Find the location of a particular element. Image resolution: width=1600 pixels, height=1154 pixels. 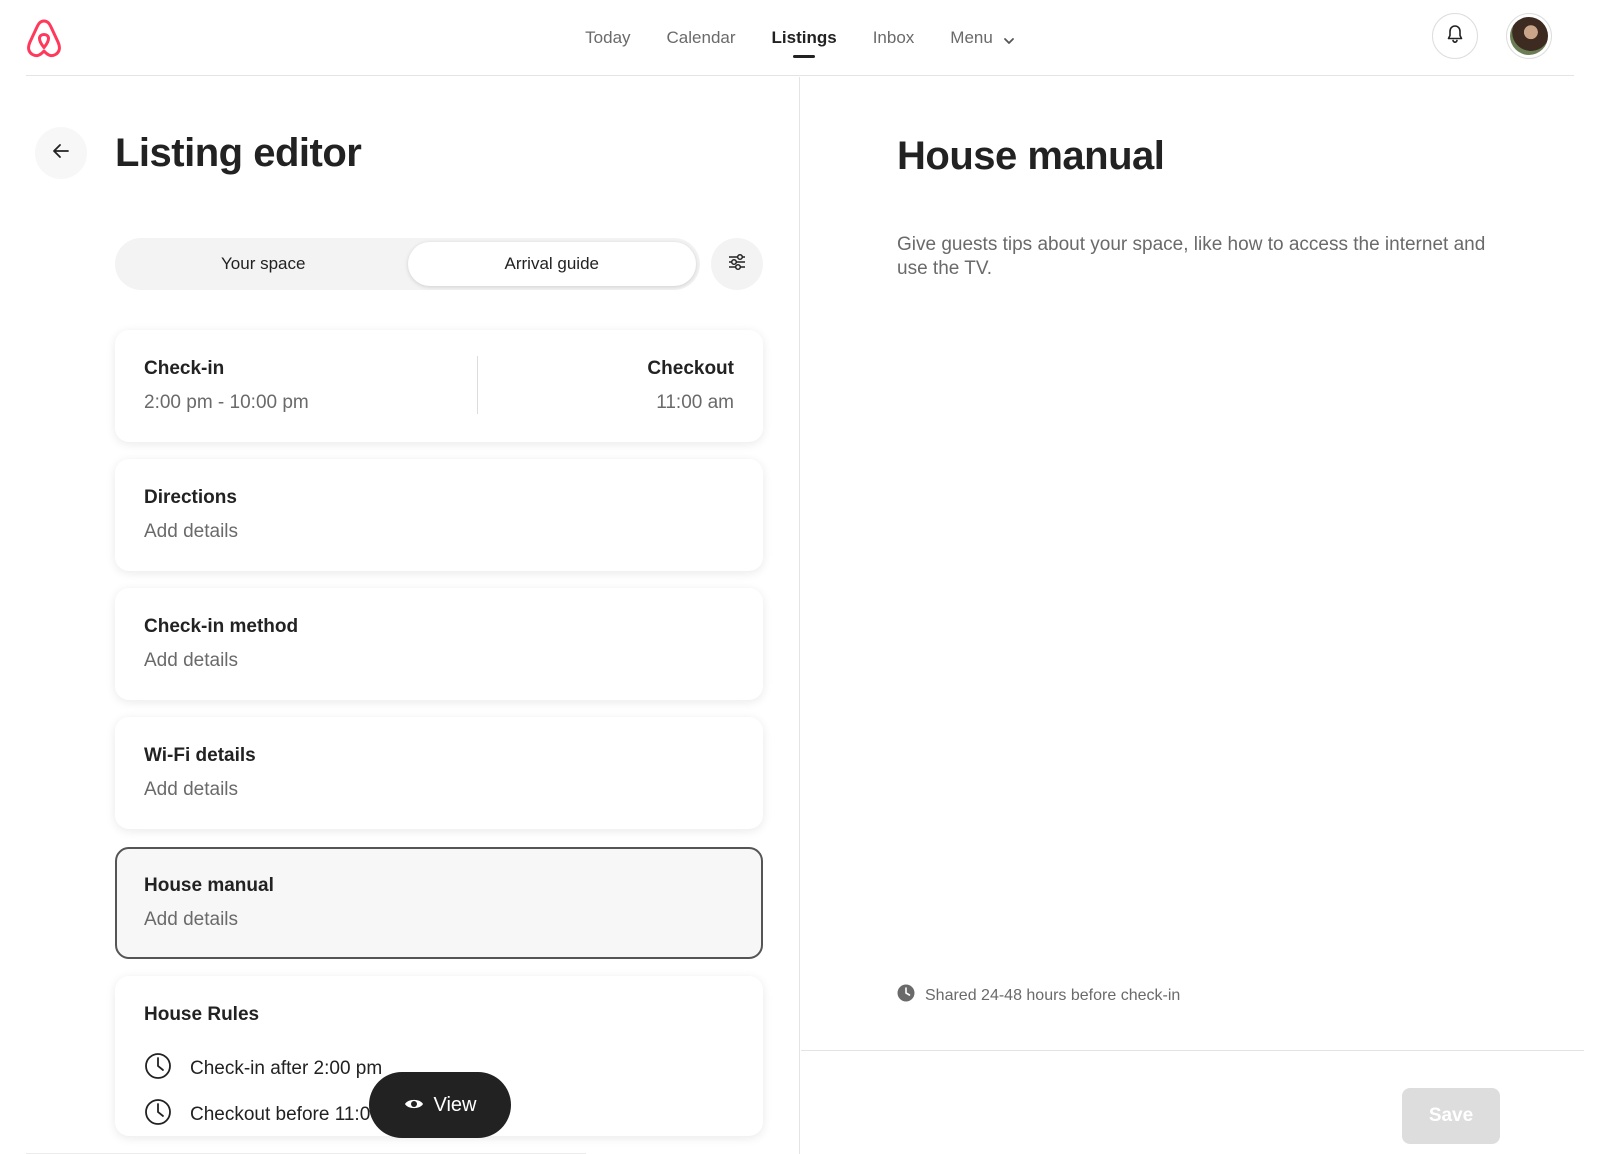

house-manual-card: House manual Add details is located at coordinates (439, 903).